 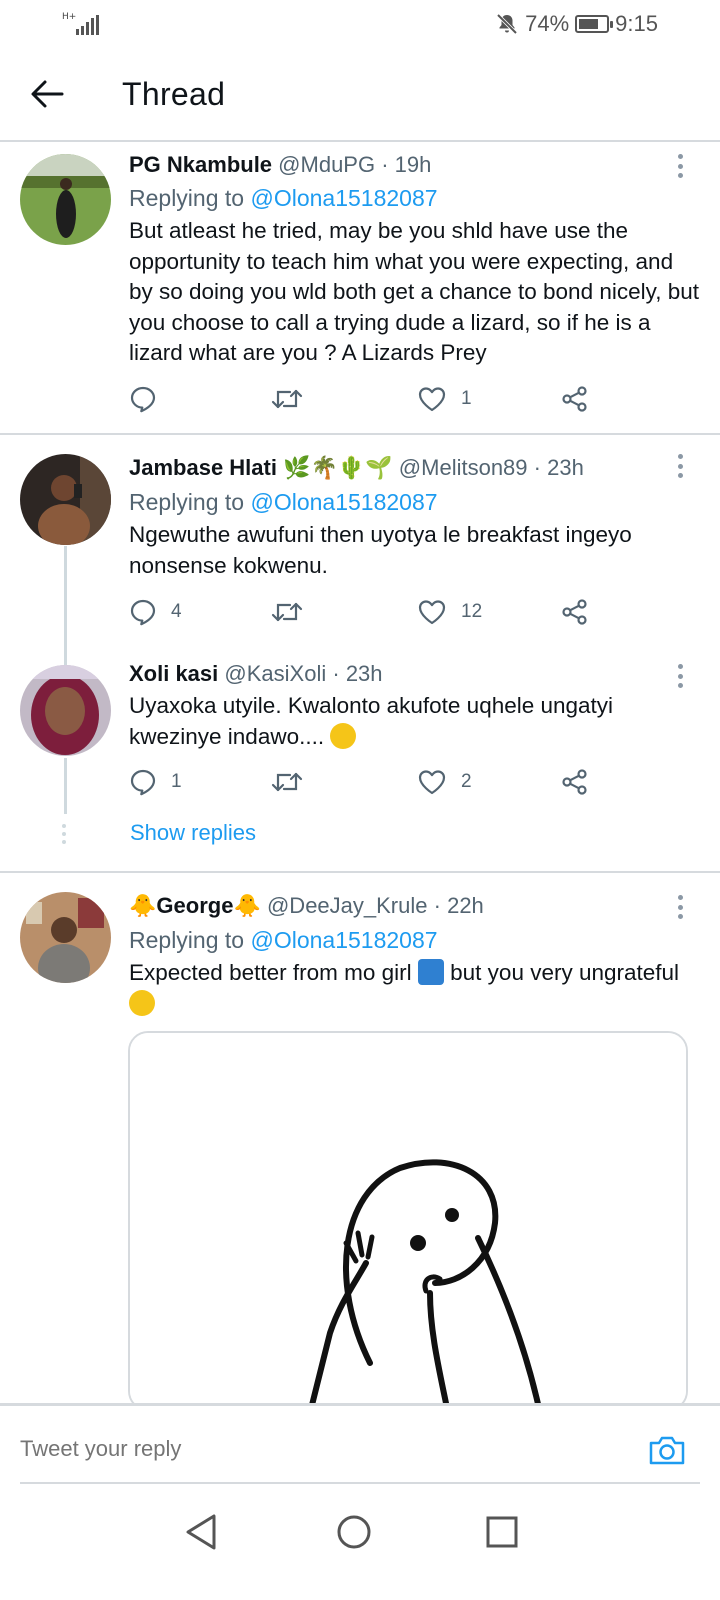 I want to click on tweet-actions: 1, so click(x=369, y=399).